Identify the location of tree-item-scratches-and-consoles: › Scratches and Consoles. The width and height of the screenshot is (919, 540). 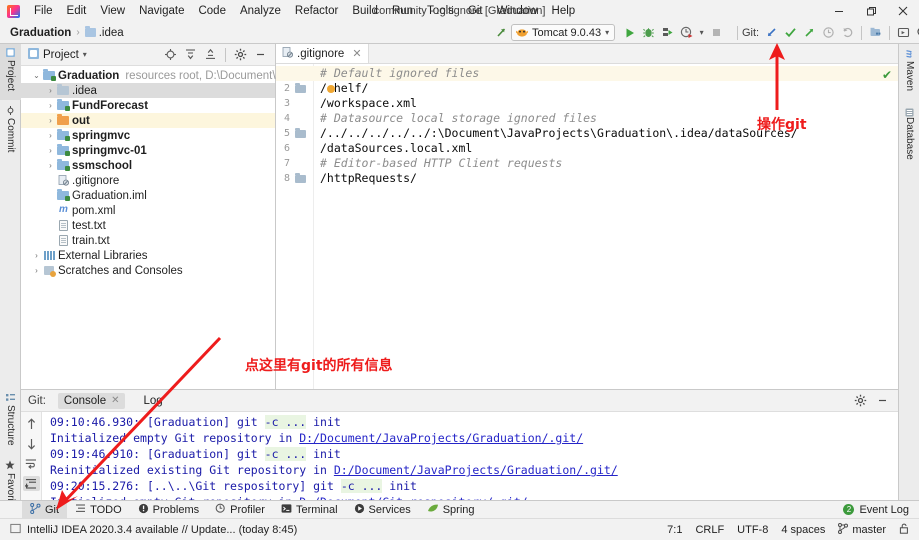
(148, 270).